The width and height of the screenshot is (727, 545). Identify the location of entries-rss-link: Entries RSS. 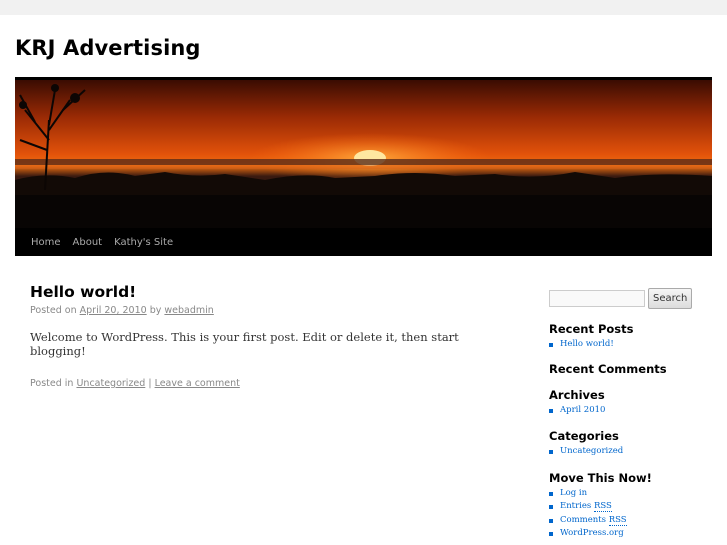
(629, 507).